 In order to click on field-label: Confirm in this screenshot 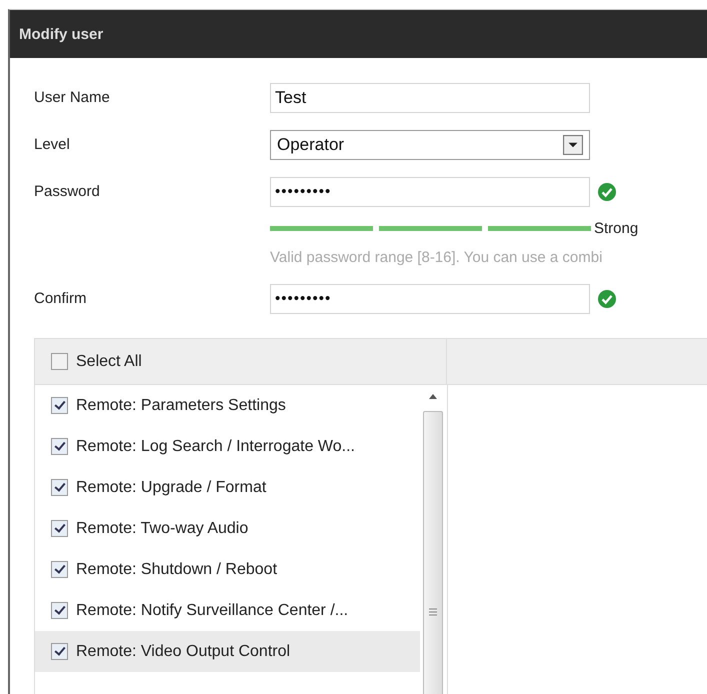, I will do `click(61, 298)`.